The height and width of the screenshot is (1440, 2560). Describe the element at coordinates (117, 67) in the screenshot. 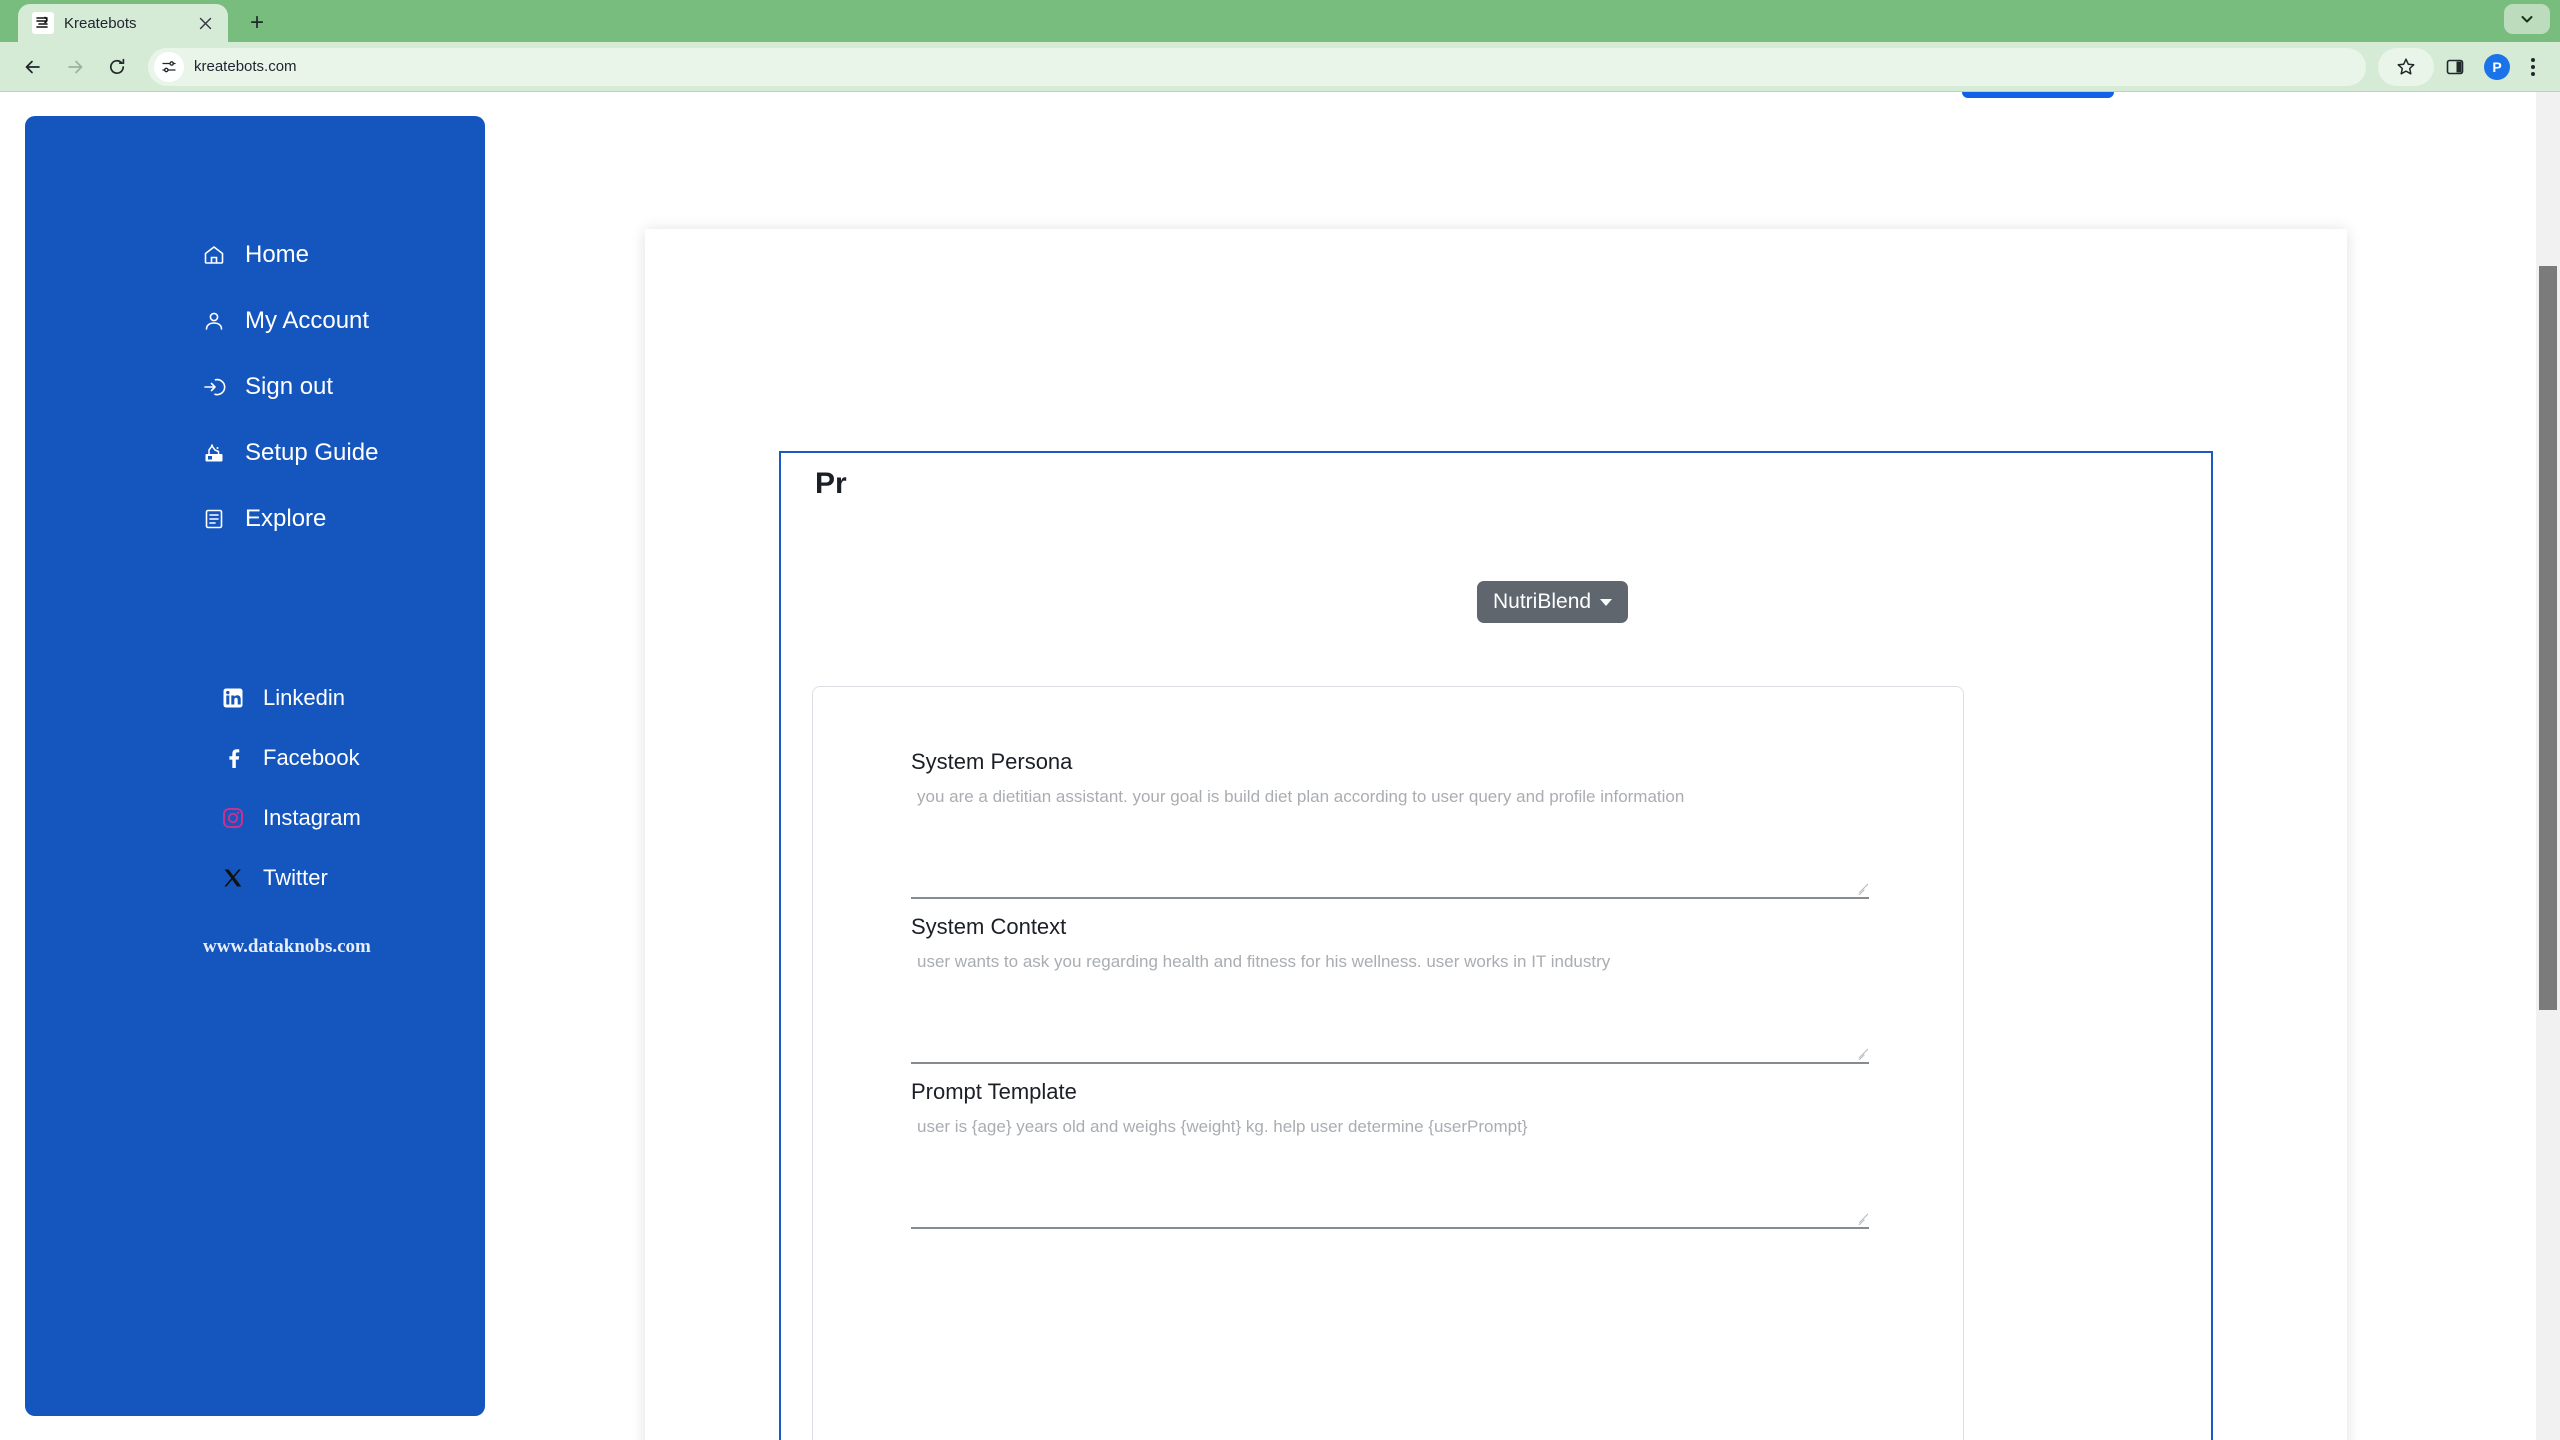

I see `reload-icon` at that location.